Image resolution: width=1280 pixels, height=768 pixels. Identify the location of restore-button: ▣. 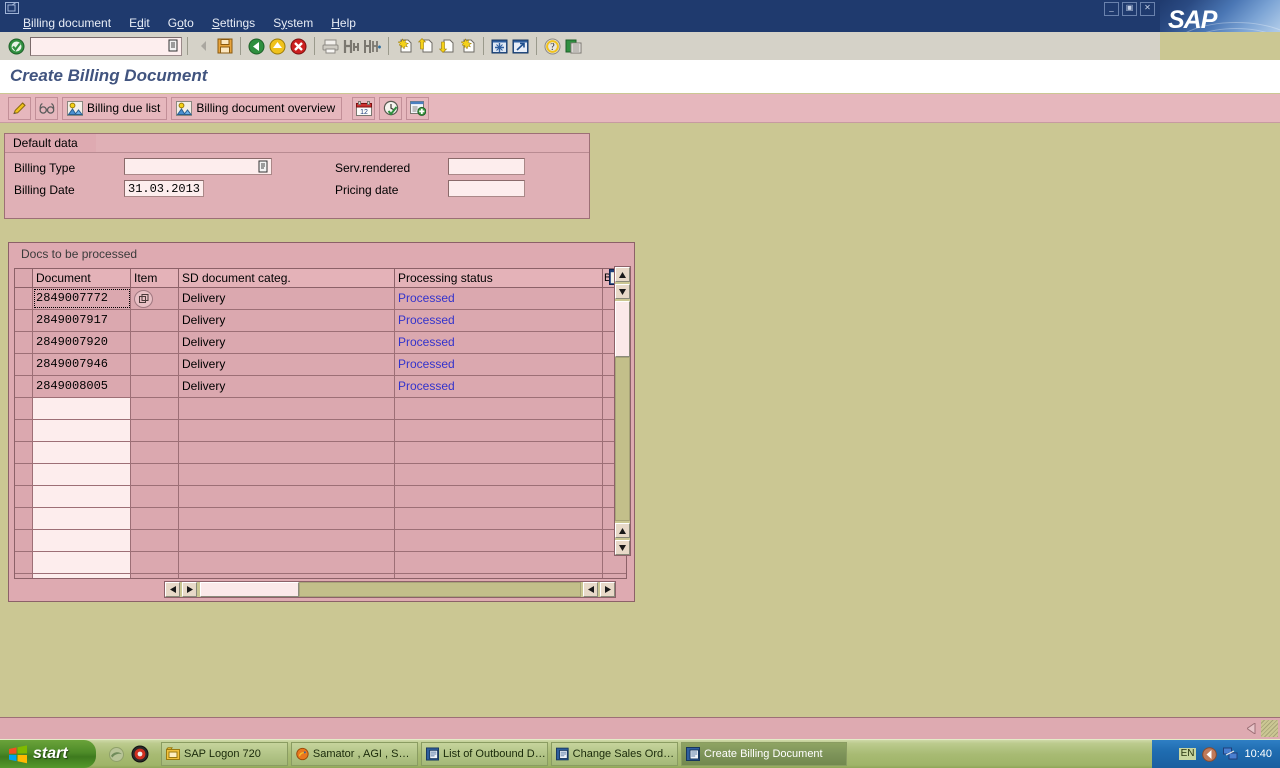
(1129, 9).